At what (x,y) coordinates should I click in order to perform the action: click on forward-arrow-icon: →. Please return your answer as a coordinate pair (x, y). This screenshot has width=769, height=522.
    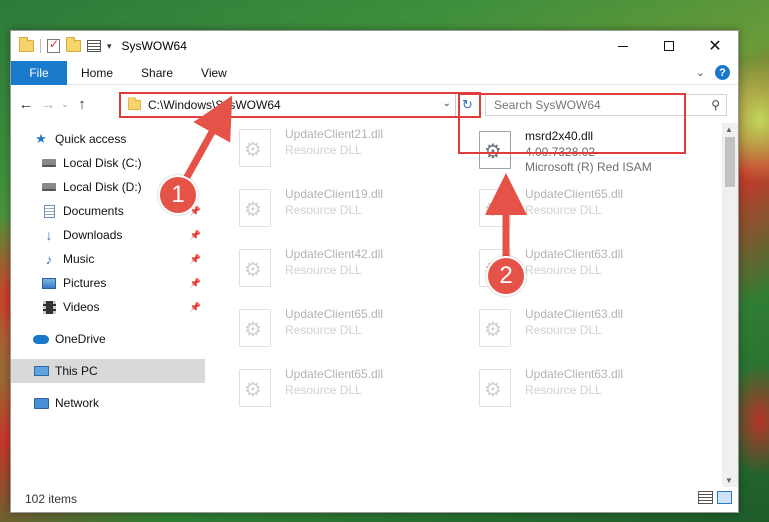
    Looking at the image, I should click on (48, 104).